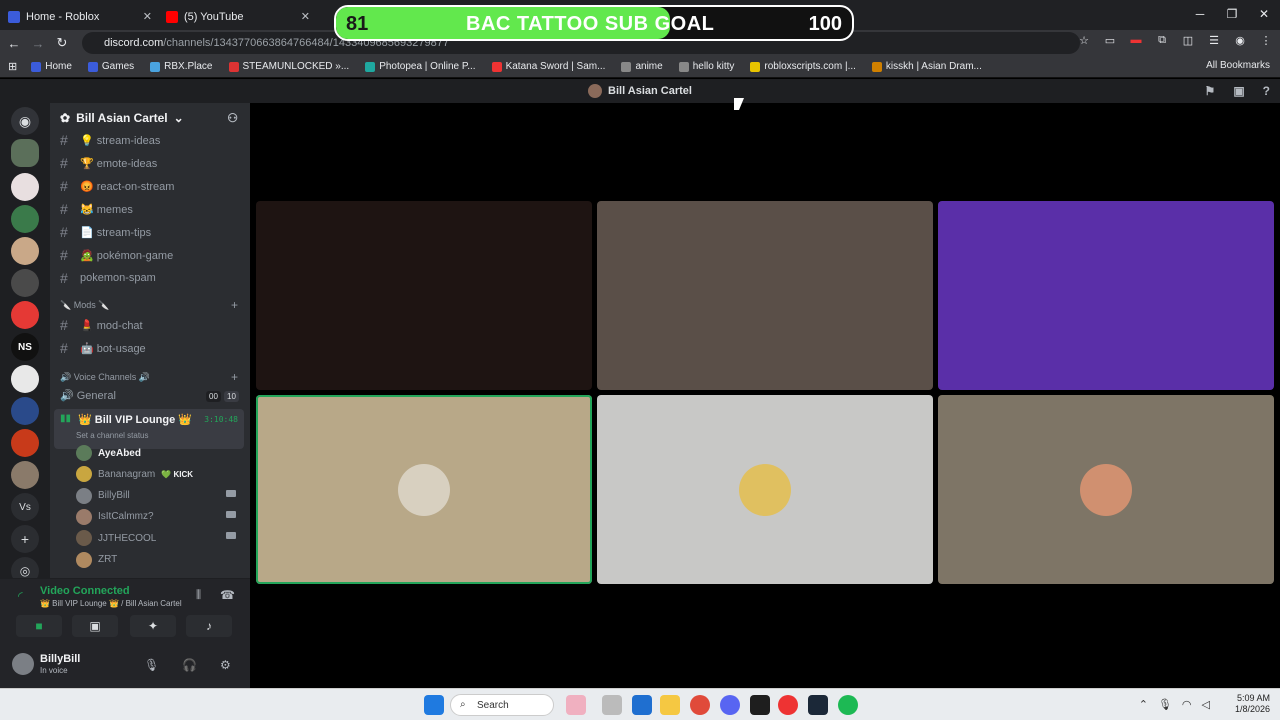  Describe the element at coordinates (110, 140) in the screenshot. I see `text-channel: # 💡 stream-ideas` at that location.